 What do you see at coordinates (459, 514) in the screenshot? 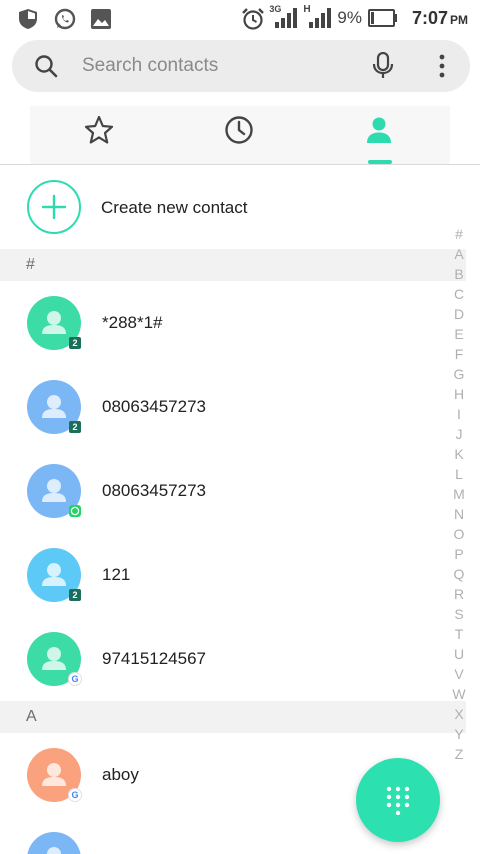
I see `index-letter: N` at bounding box center [459, 514].